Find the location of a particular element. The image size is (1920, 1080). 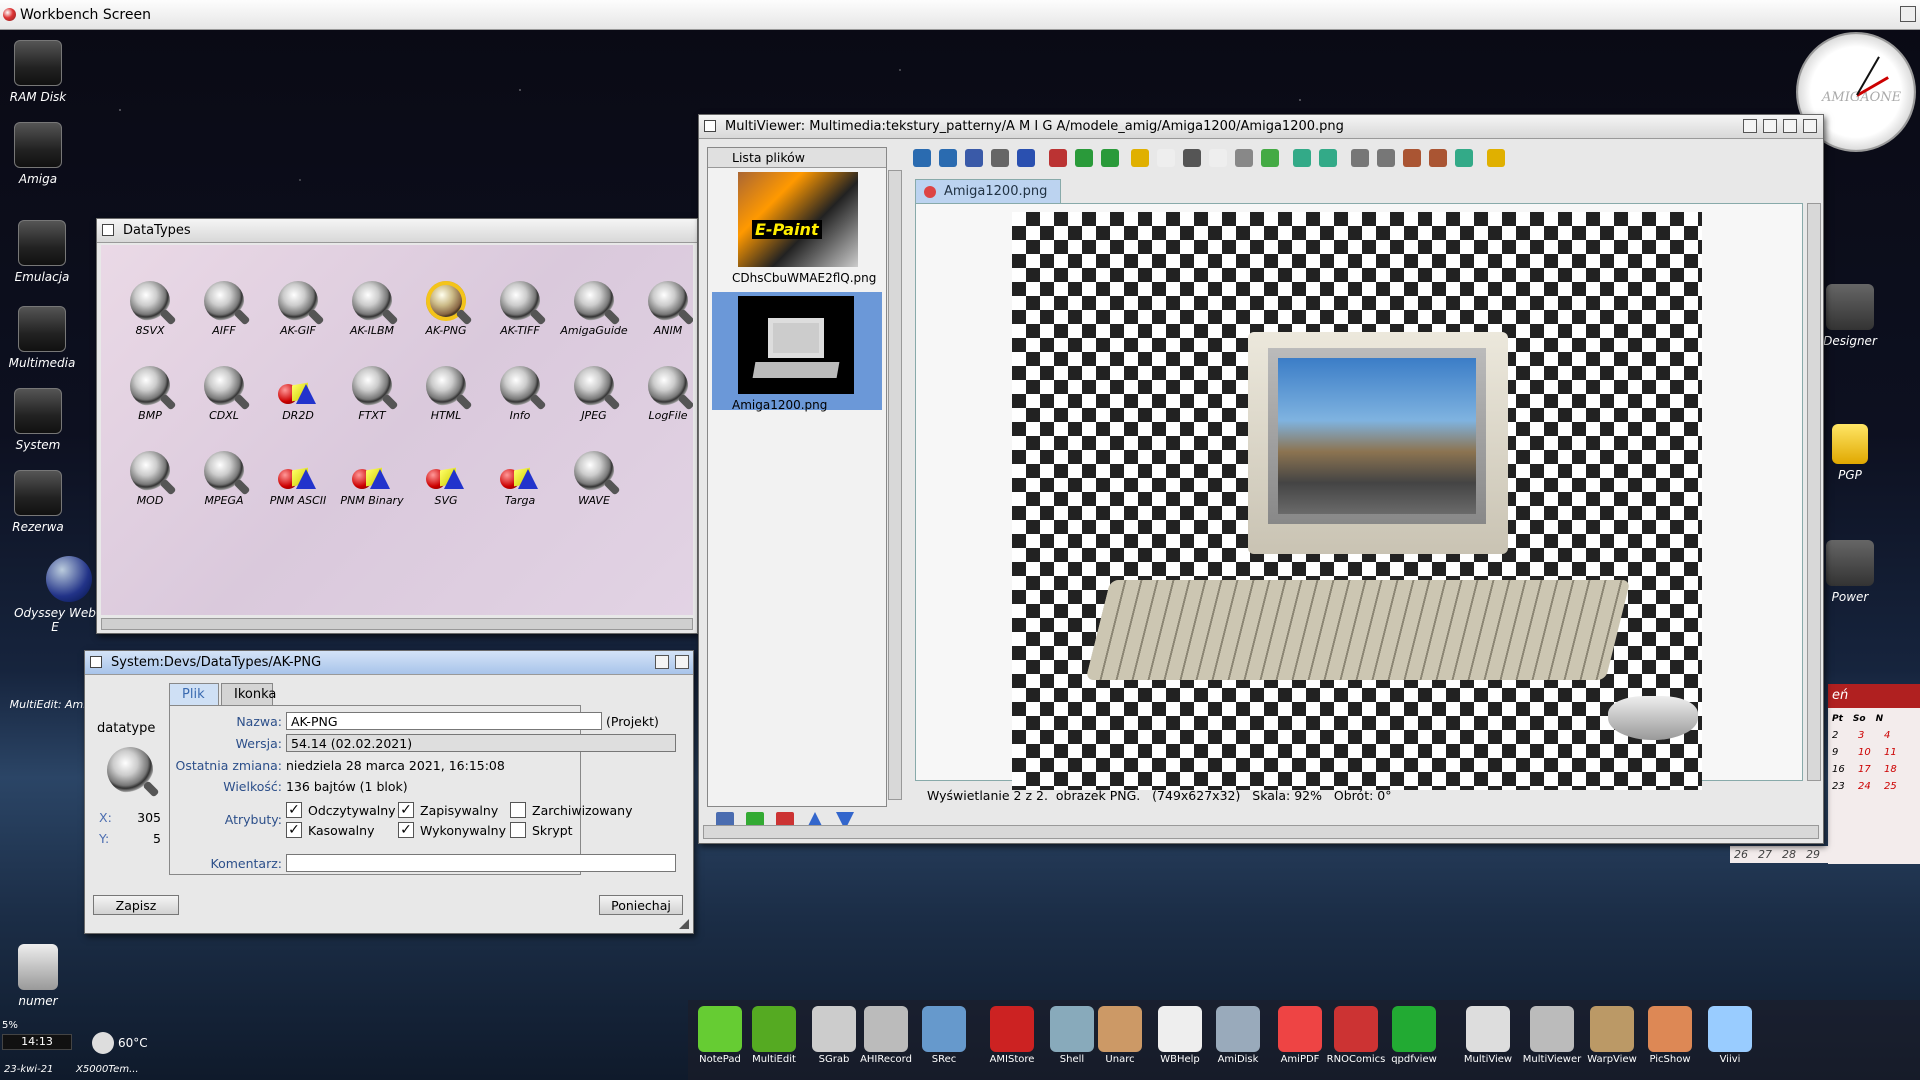

file-thumb-1: E-Paint CDhsCbuWMAE2flQ.png is located at coordinates (797, 230).